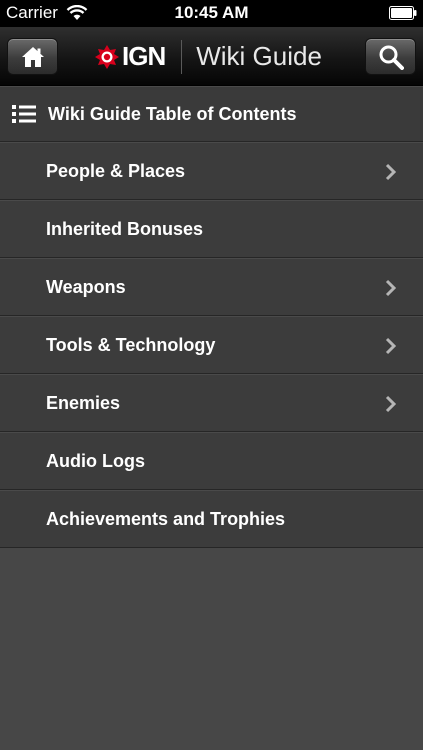 The image size is (423, 750). What do you see at coordinates (211, 461) in the screenshot?
I see `toc-item-audio-logs: Audio Logs` at bounding box center [211, 461].